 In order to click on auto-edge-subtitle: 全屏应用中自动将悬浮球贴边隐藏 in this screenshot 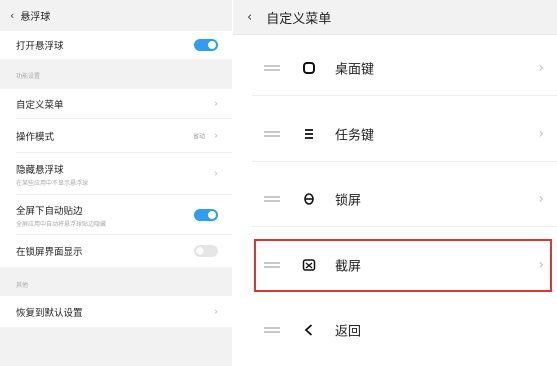, I will do `click(61, 224)`.